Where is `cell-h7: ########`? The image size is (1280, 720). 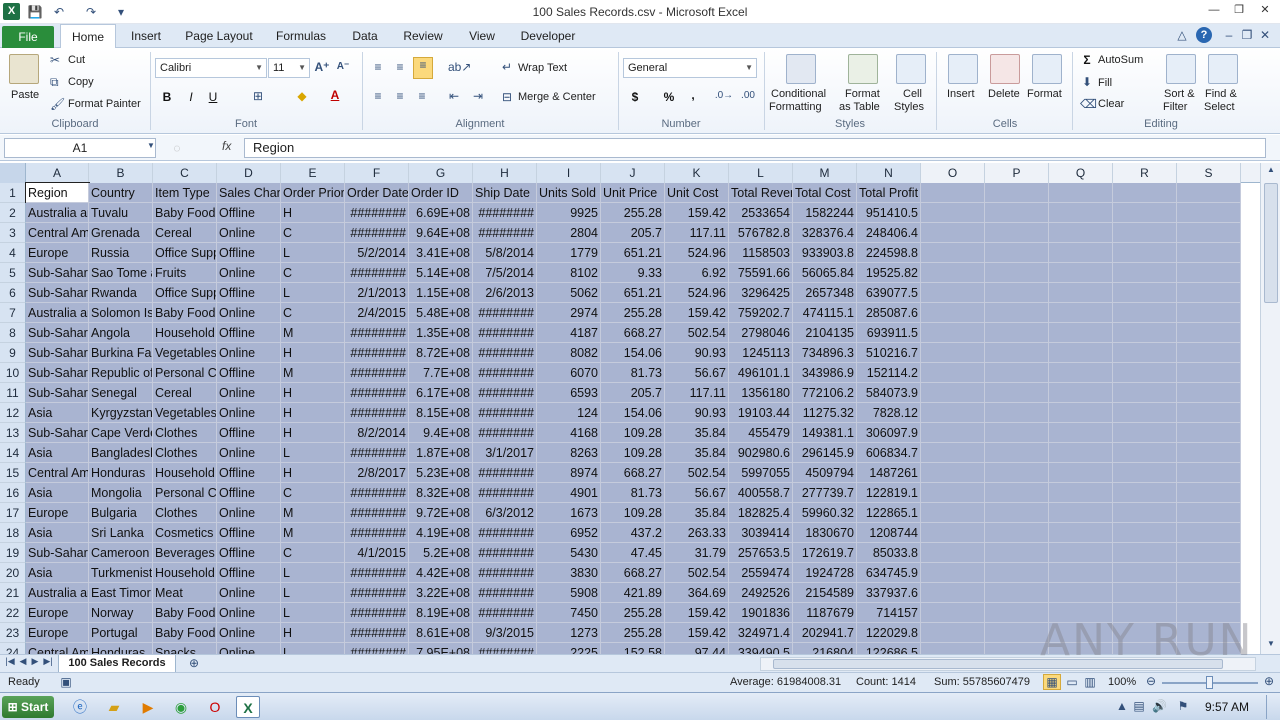
cell-h7: ######## is located at coordinates (505, 313).